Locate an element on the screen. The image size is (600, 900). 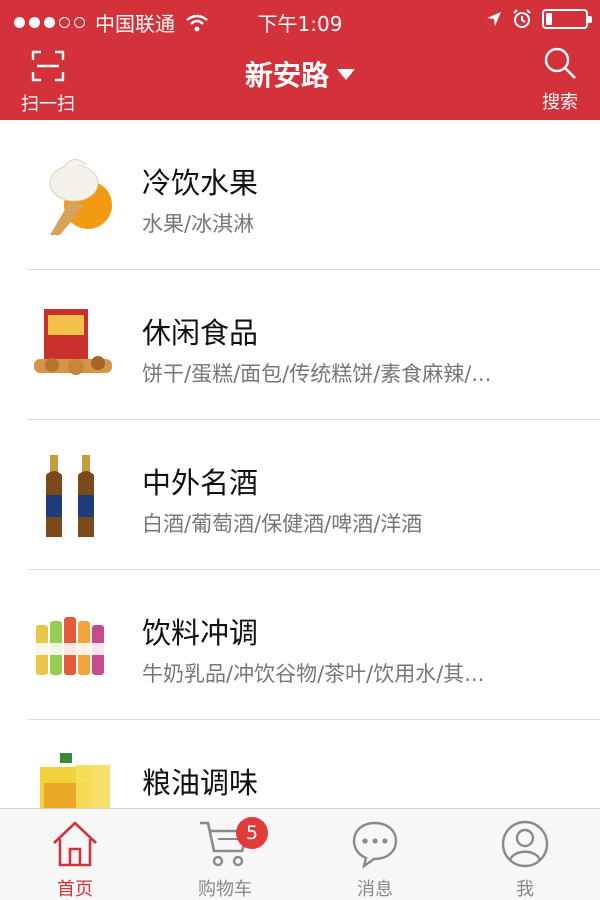
cooking-oil-icon is located at coordinates (75, 780).